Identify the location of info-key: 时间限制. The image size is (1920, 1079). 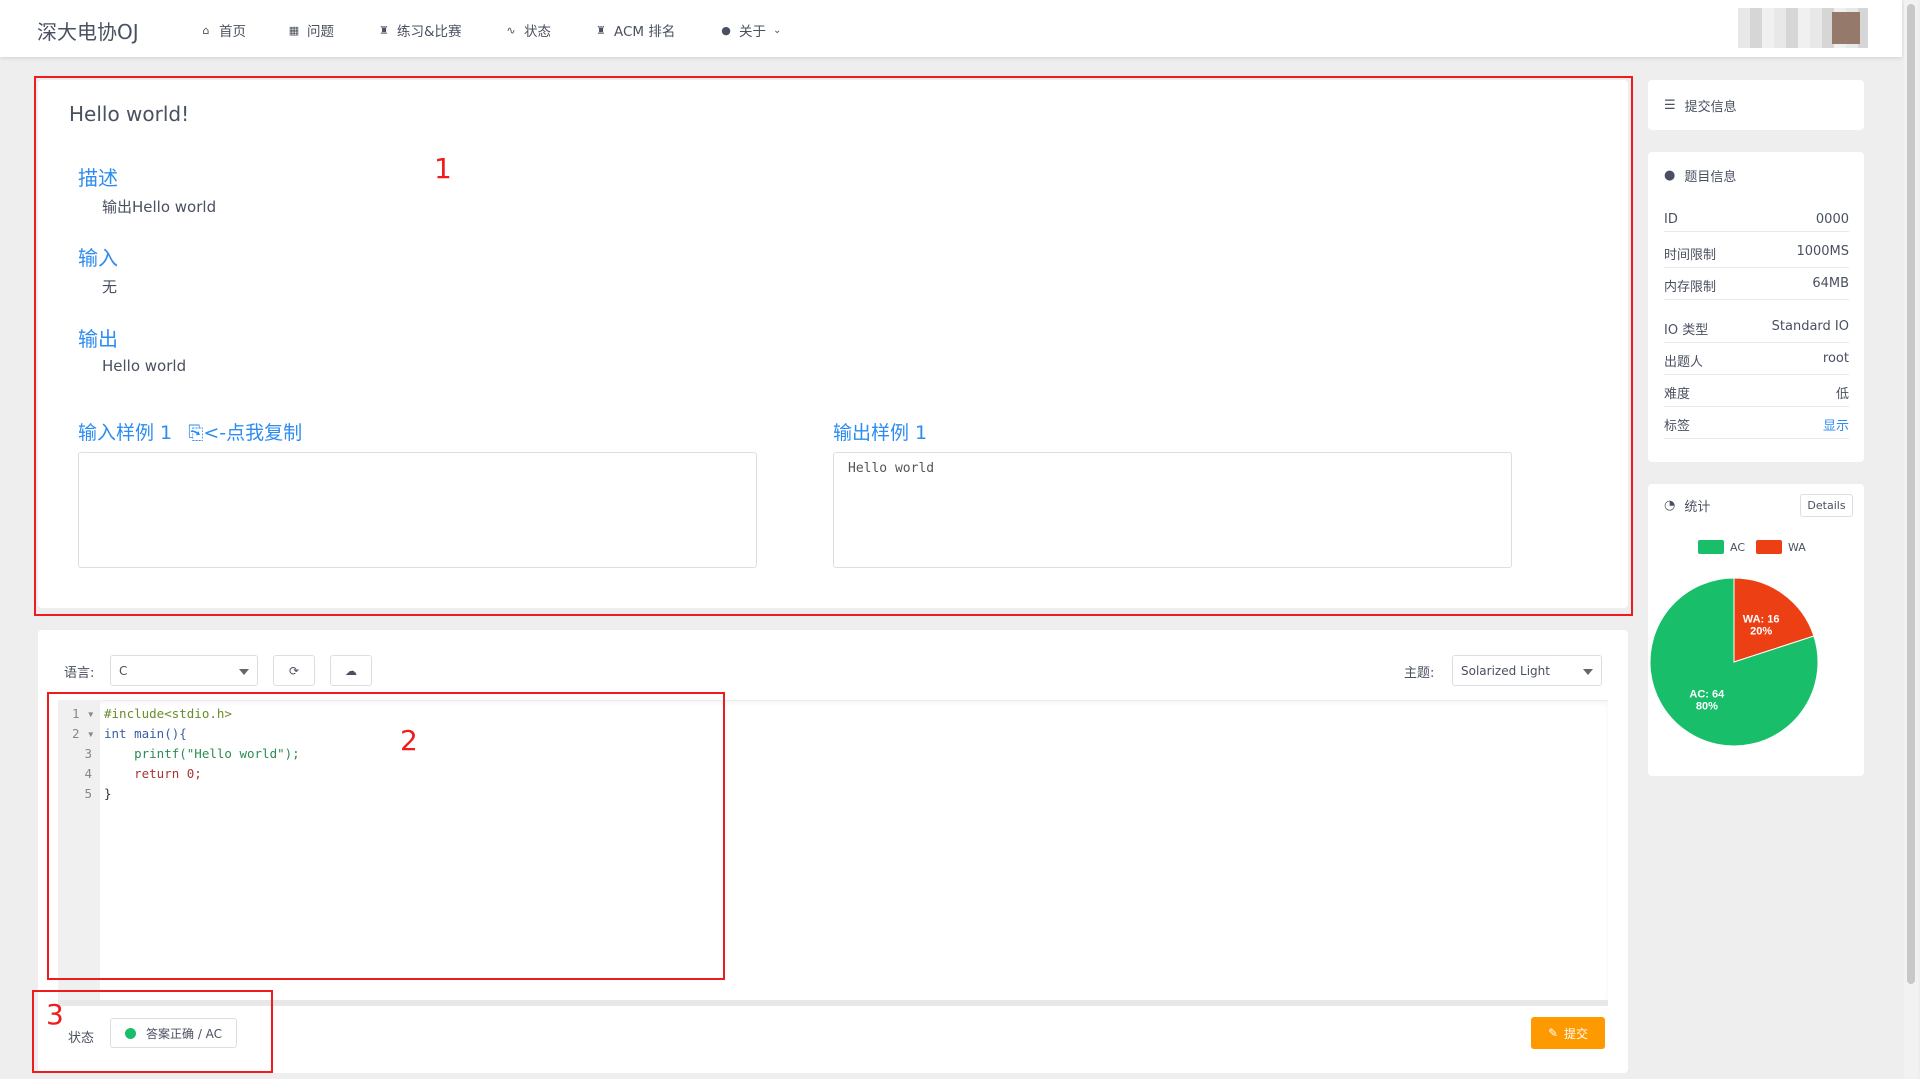
(1690, 255).